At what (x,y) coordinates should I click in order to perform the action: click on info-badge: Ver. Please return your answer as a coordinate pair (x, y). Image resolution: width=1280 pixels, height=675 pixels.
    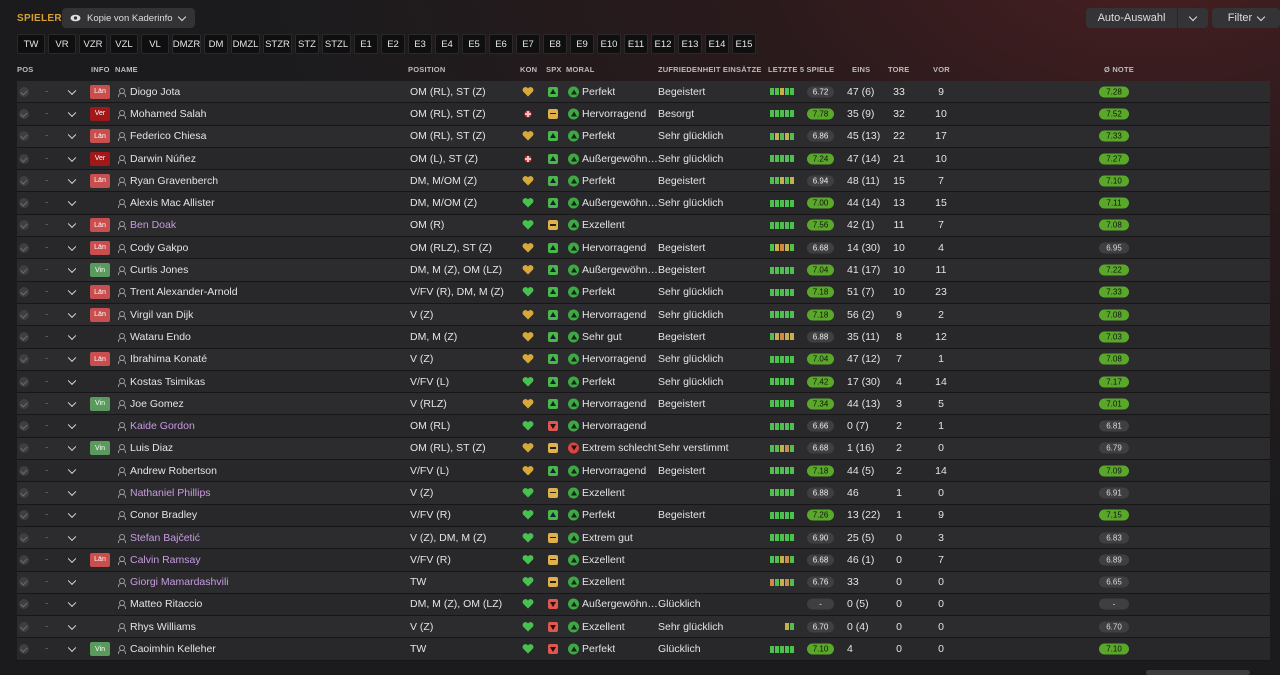
    Looking at the image, I should click on (100, 158).